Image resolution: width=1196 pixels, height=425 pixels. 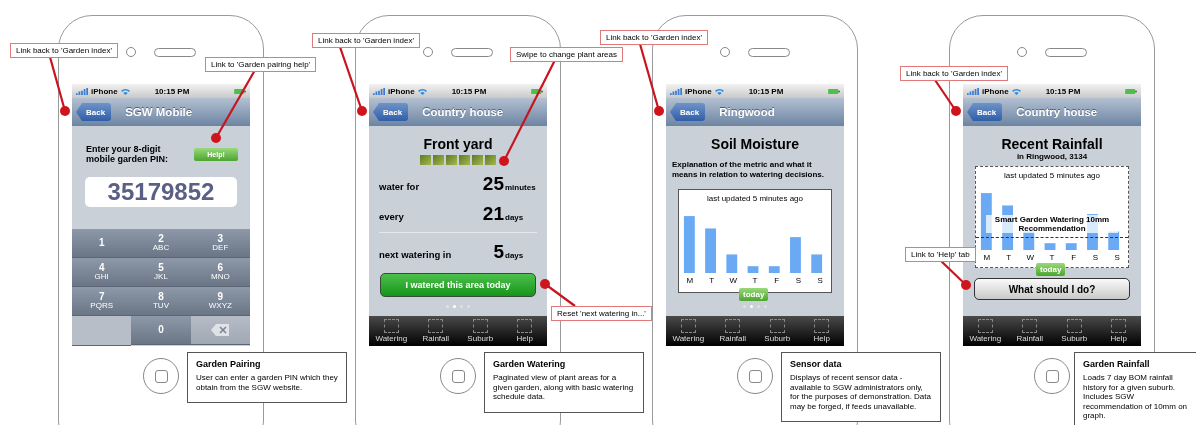 What do you see at coordinates (601, 313) in the screenshot?
I see `callout-label: Reset 'next watering in...'` at bounding box center [601, 313].